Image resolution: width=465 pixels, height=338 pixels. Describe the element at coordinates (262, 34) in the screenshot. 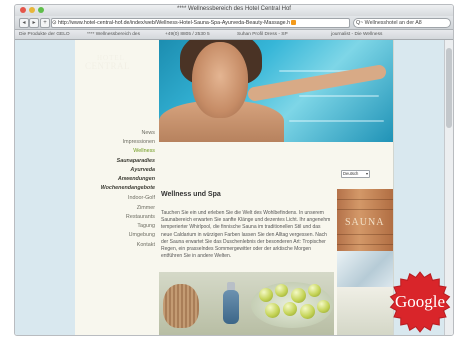

I see `bookmark-item: Suhan Profil Dress - SP` at that location.